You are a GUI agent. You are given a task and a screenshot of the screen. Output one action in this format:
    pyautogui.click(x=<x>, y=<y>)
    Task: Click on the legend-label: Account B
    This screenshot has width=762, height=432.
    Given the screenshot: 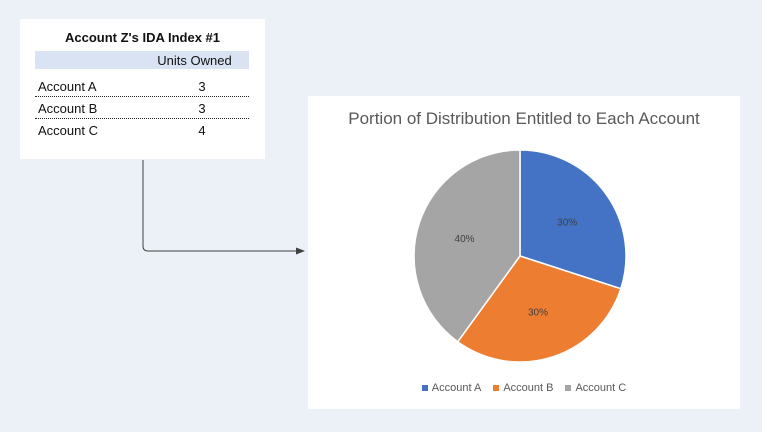 What is the action you would take?
    pyautogui.click(x=528, y=388)
    